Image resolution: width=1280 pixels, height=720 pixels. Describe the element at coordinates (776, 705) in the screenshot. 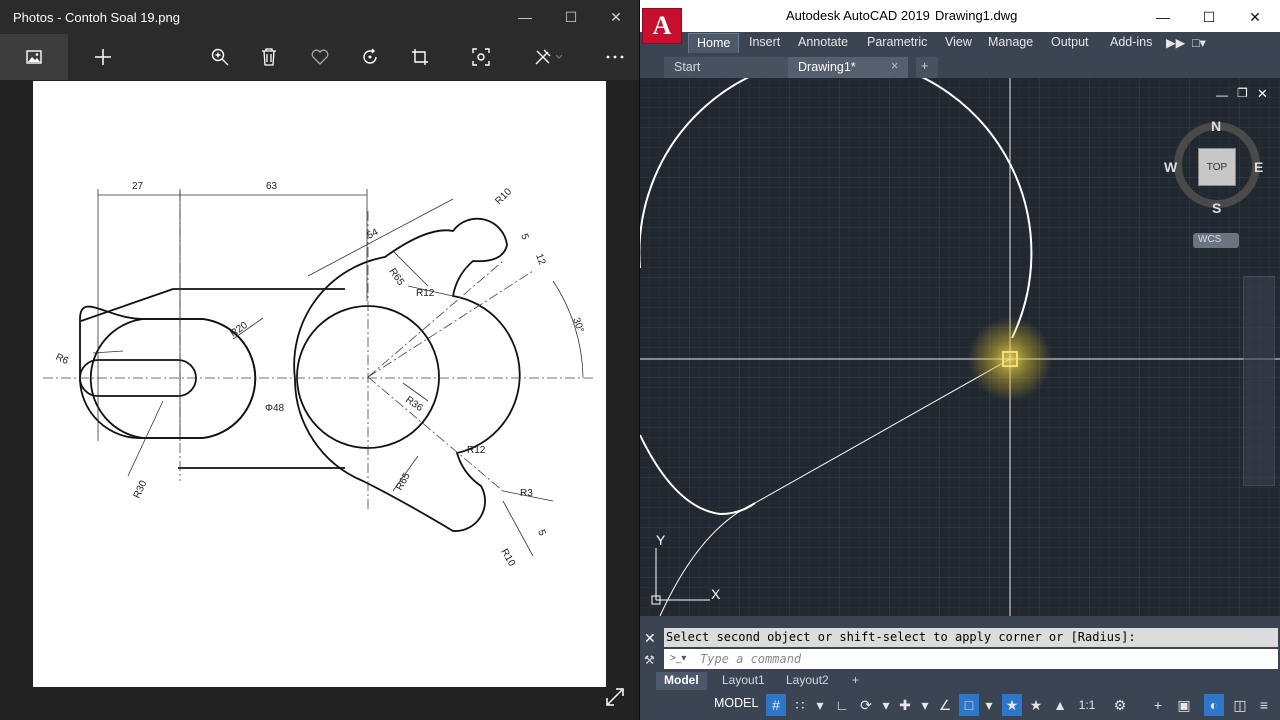

I see `grid-icon: #` at that location.